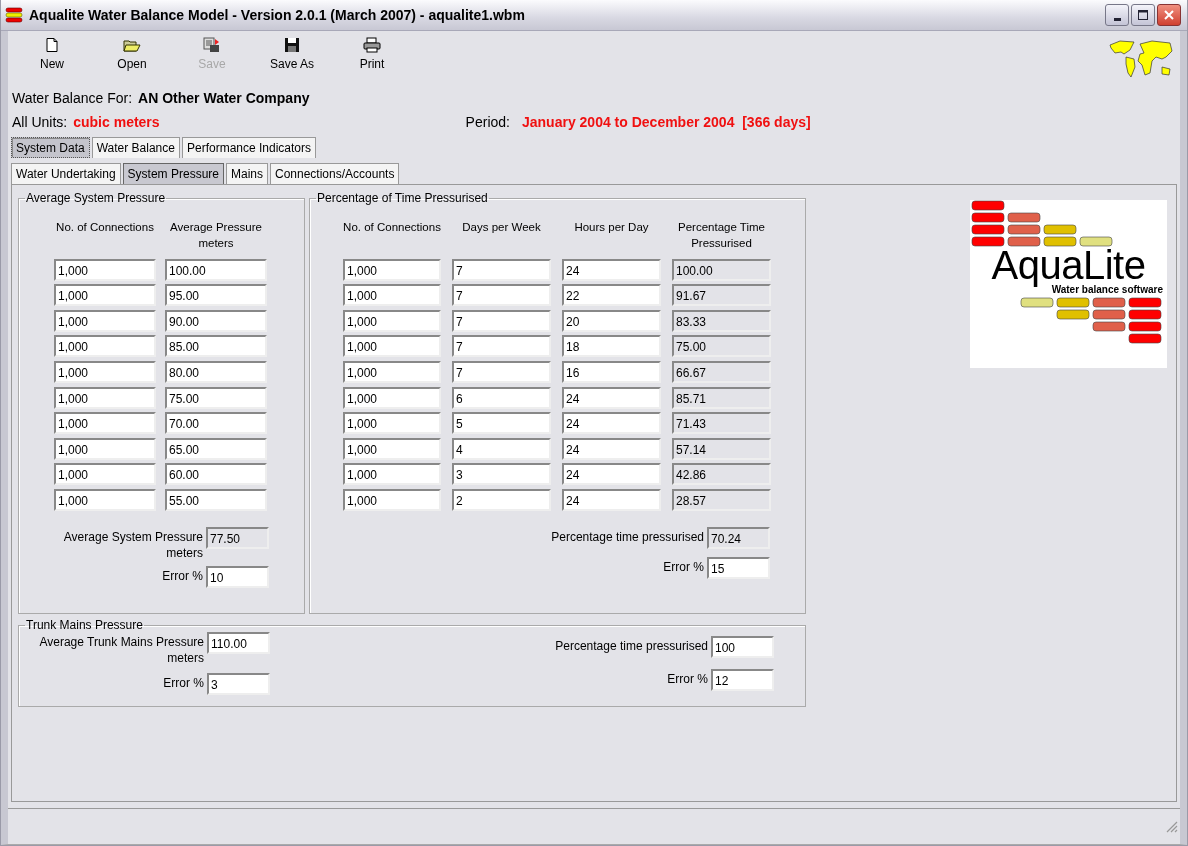 The image size is (1188, 846). I want to click on toolbar-button: Open, so click(132, 54).